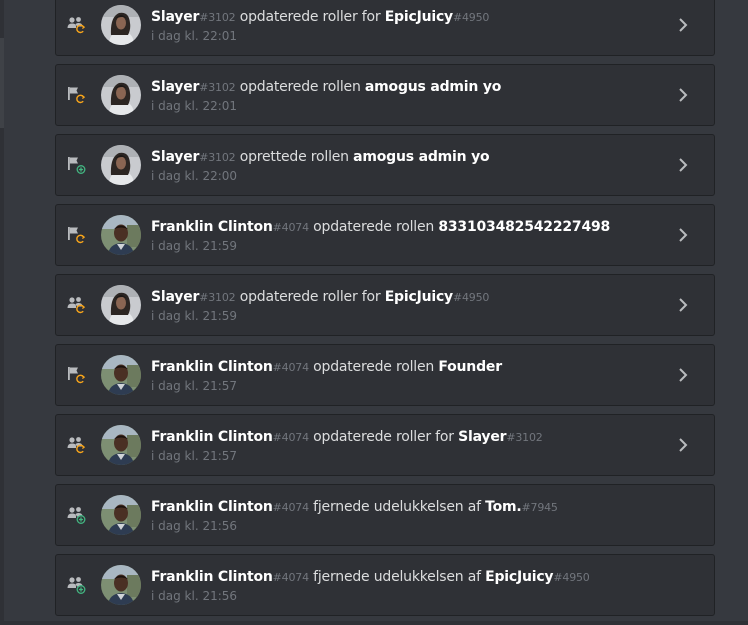 This screenshot has height=625, width=748. I want to click on scroll-indicator, so click(2, 83).